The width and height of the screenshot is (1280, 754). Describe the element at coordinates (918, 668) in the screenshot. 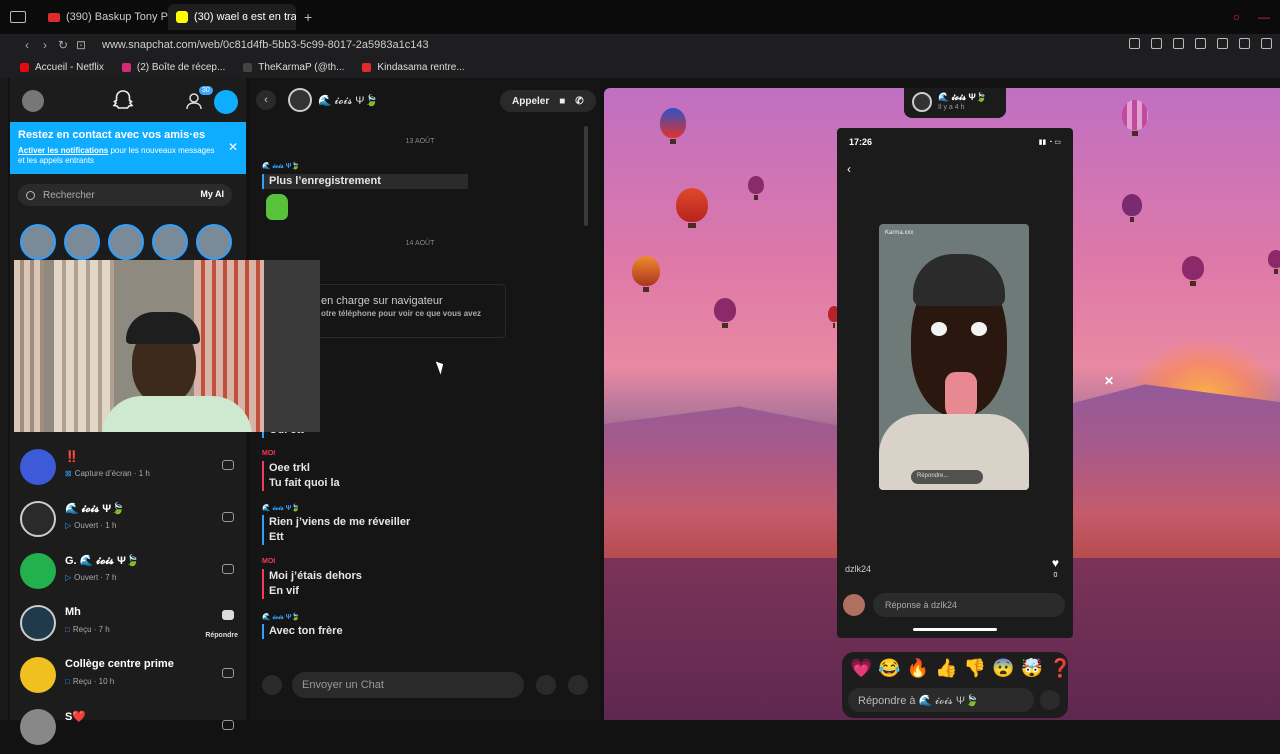

I see `fire-emoji-icon: 🔥` at that location.